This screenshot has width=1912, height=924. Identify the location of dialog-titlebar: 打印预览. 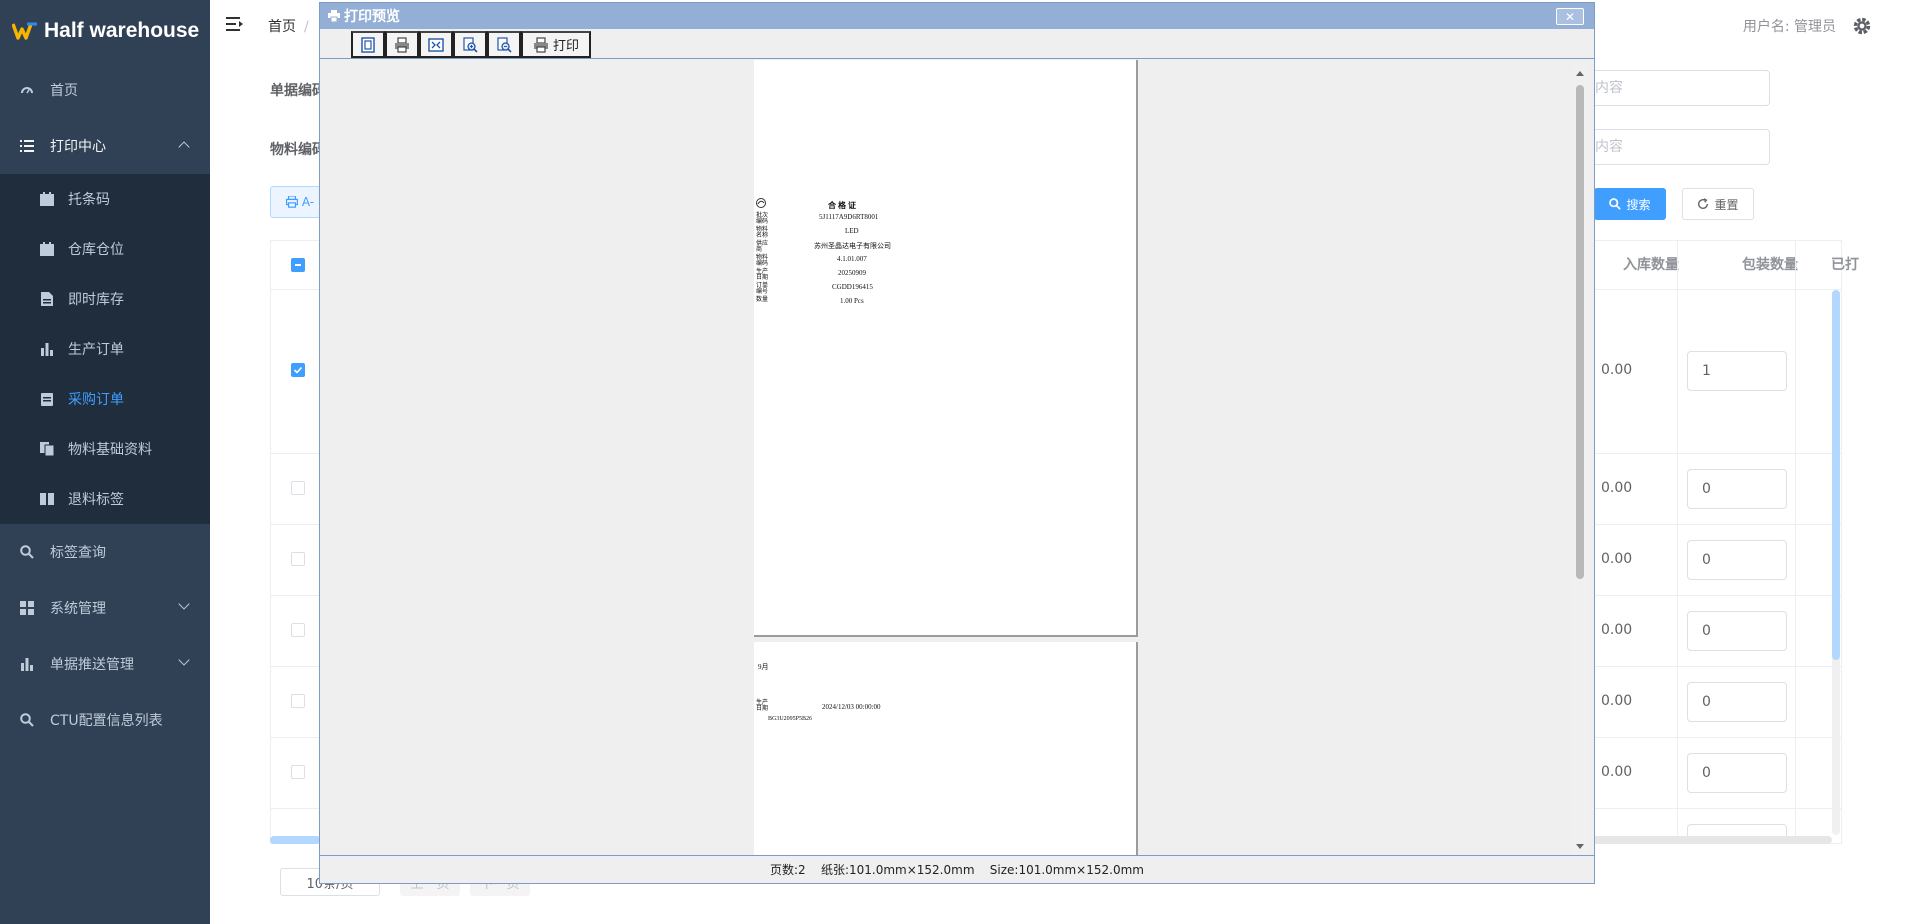
(957, 16).